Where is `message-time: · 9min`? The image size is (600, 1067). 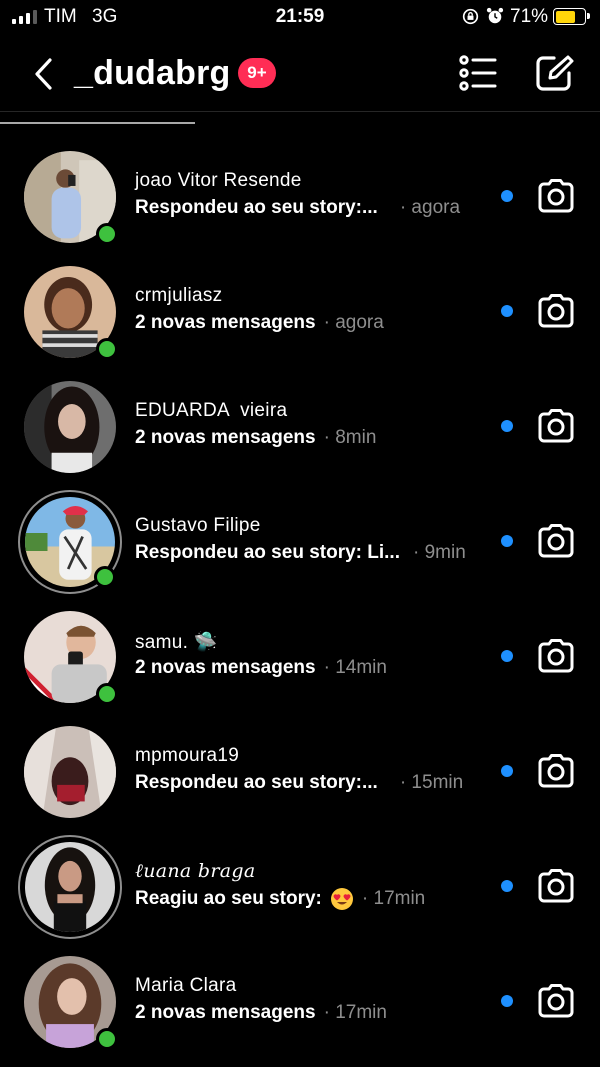
message-time: · 9min is located at coordinates (439, 552).